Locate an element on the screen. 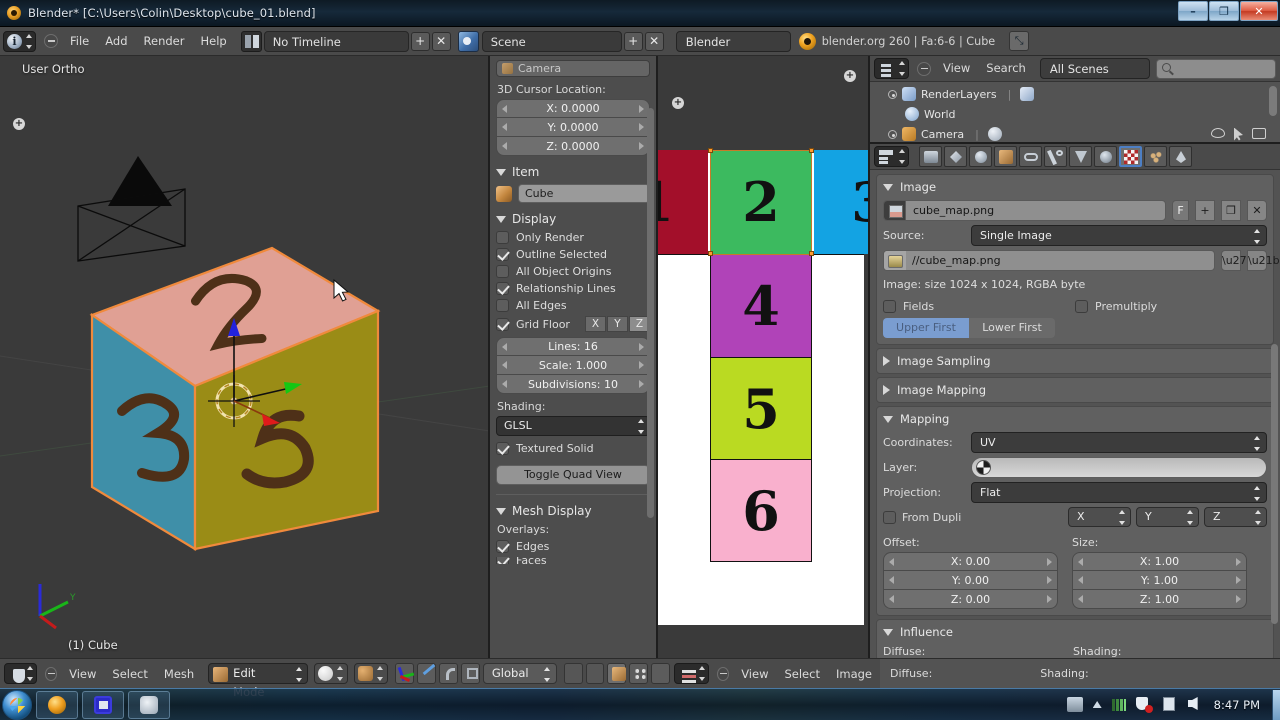 The width and height of the screenshot is (1280, 720). offset-y-field: Y: 0.00 is located at coordinates (970, 580).